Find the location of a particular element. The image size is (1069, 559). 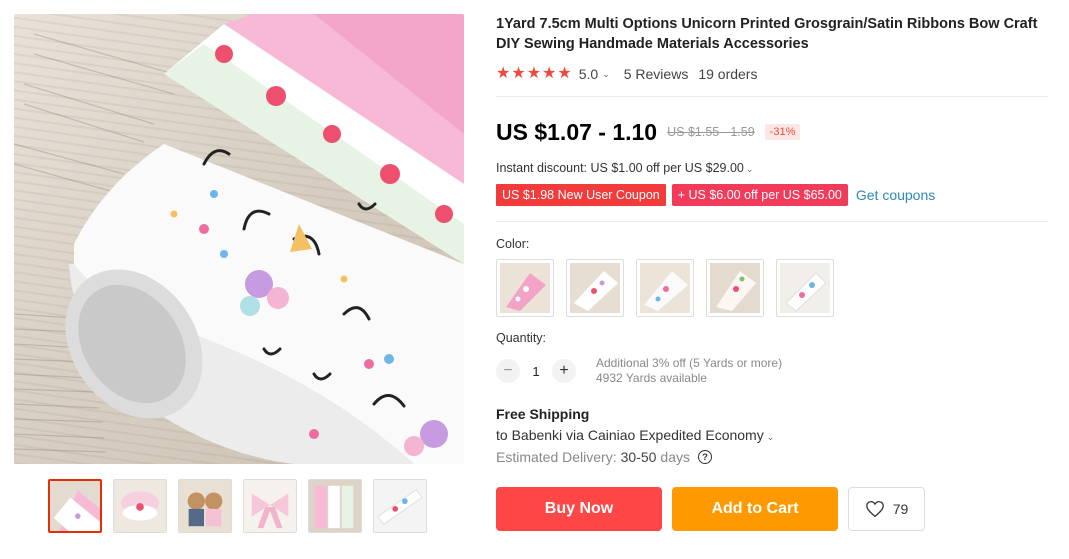

current-price: US $1.07 - 1.10 is located at coordinates (577, 131).